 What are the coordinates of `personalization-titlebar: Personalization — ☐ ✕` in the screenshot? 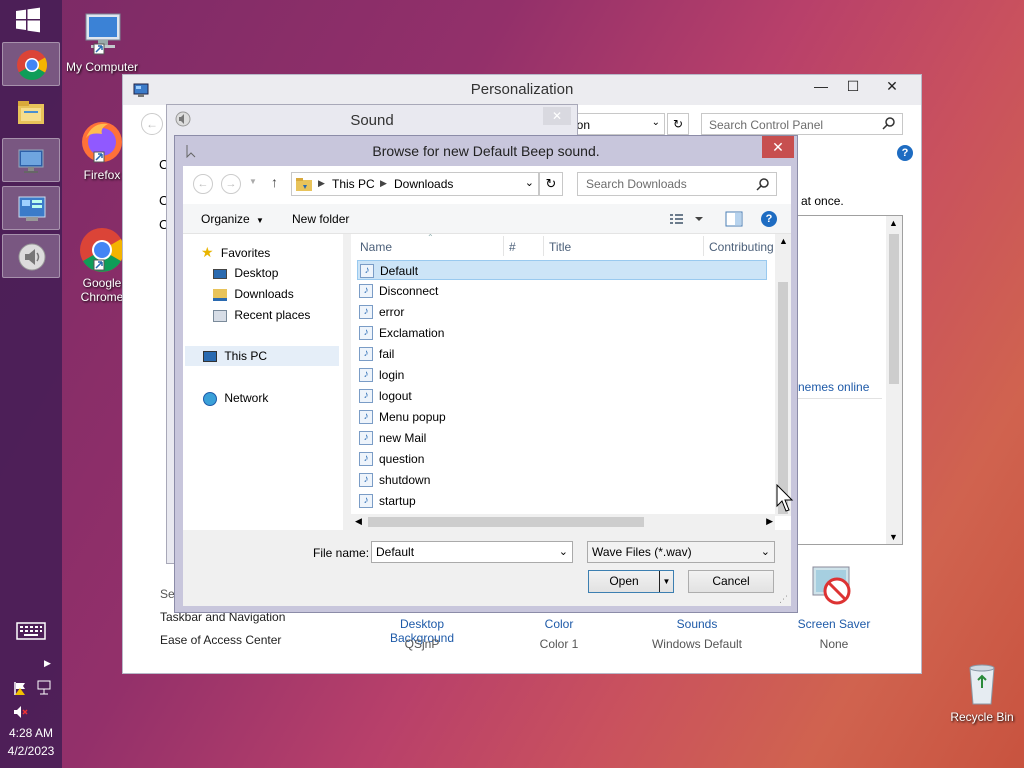 It's located at (522, 90).